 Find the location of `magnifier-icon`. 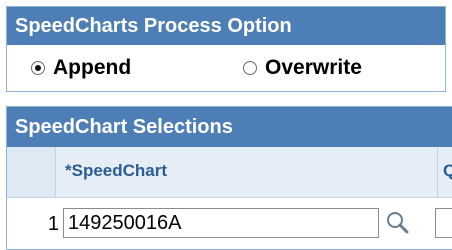

magnifier-icon is located at coordinates (398, 223).